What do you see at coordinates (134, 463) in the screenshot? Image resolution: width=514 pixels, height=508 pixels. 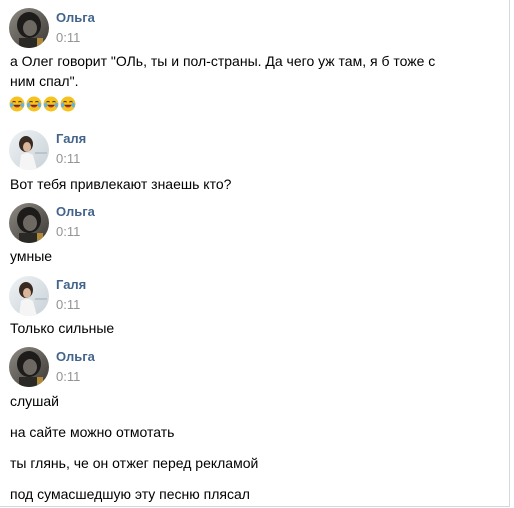 I see `message-text: ты глянь, че он отжег перед рекламой` at bounding box center [134, 463].